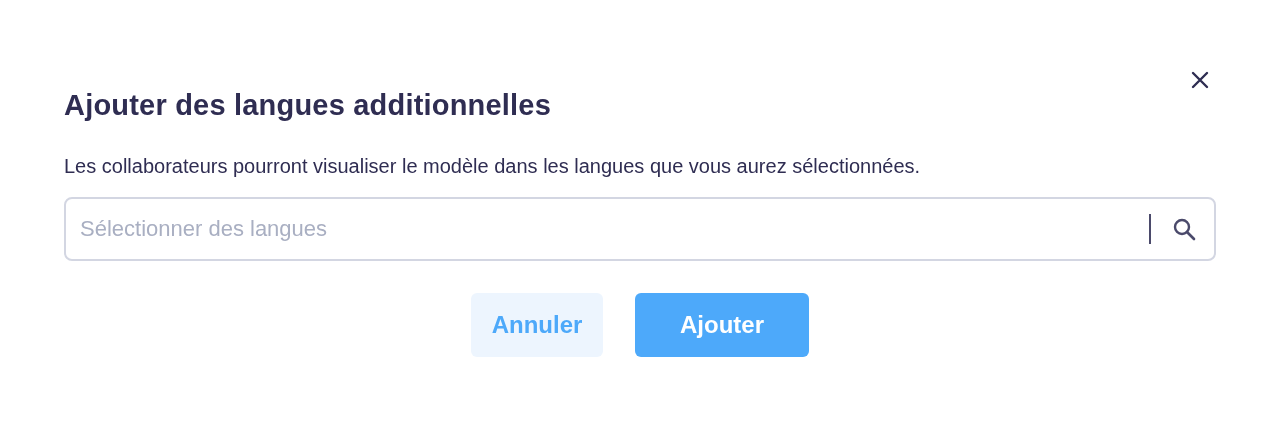 The height and width of the screenshot is (432, 1280). What do you see at coordinates (1184, 229) in the screenshot?
I see `search-icon` at bounding box center [1184, 229].